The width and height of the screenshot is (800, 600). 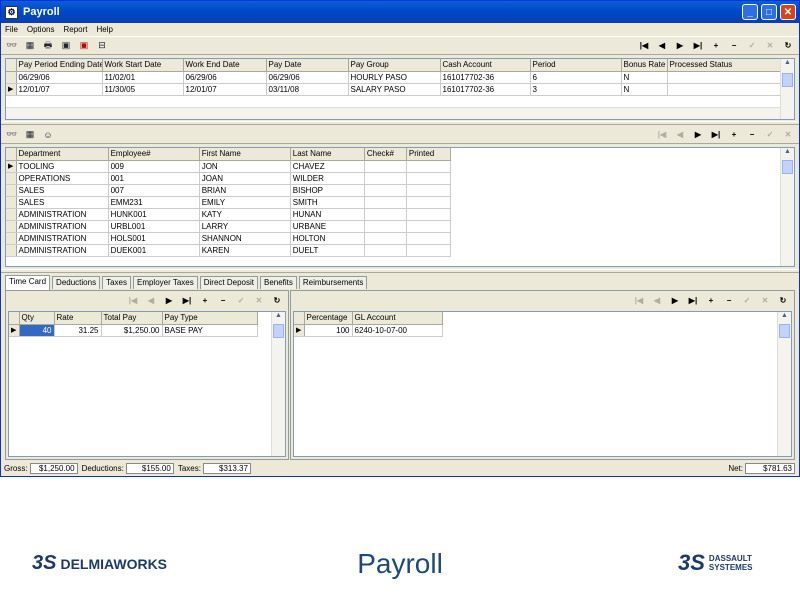 What do you see at coordinates (327, 250) in the screenshot?
I see `table-cell: DUELT` at bounding box center [327, 250].